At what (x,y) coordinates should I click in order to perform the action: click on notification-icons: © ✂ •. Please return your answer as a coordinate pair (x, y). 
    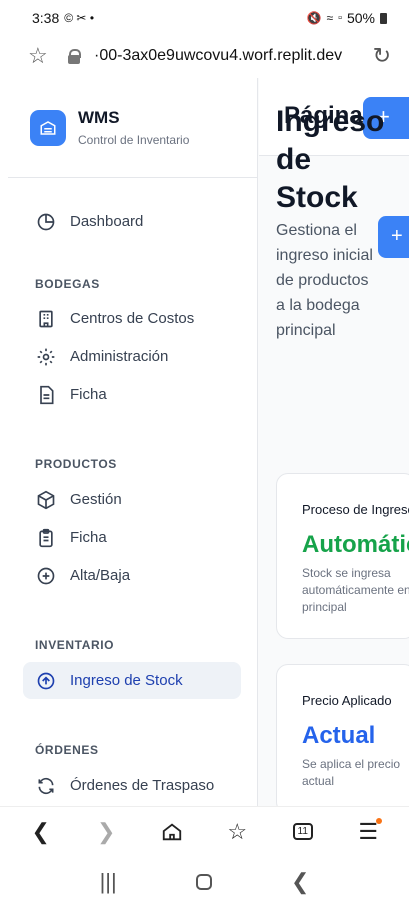
    Looking at the image, I should click on (79, 18).